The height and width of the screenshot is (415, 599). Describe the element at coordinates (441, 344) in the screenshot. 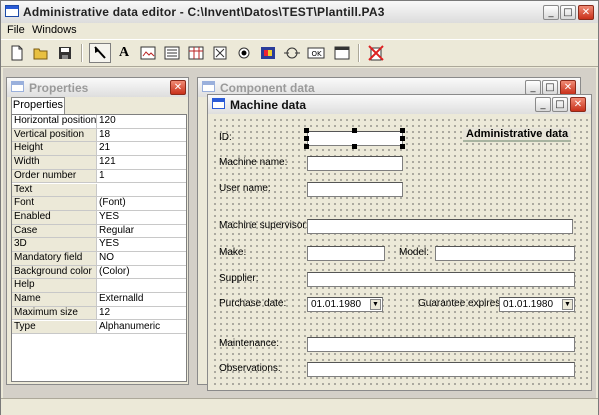

I see `maintenance-field` at that location.